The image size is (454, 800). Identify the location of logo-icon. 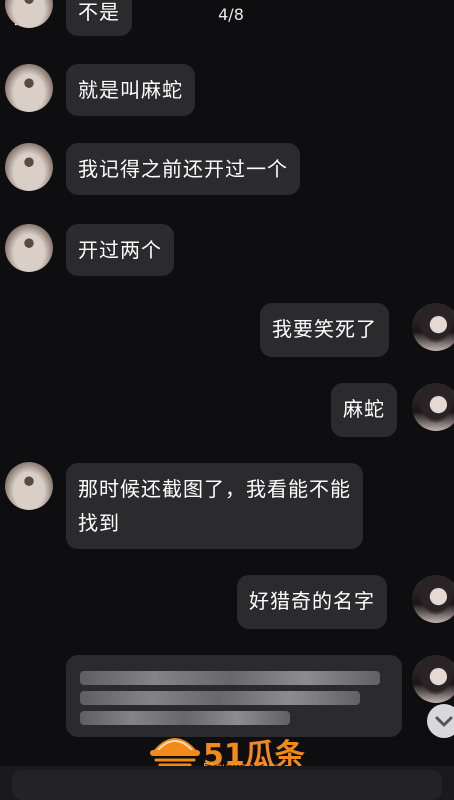
(175, 752).